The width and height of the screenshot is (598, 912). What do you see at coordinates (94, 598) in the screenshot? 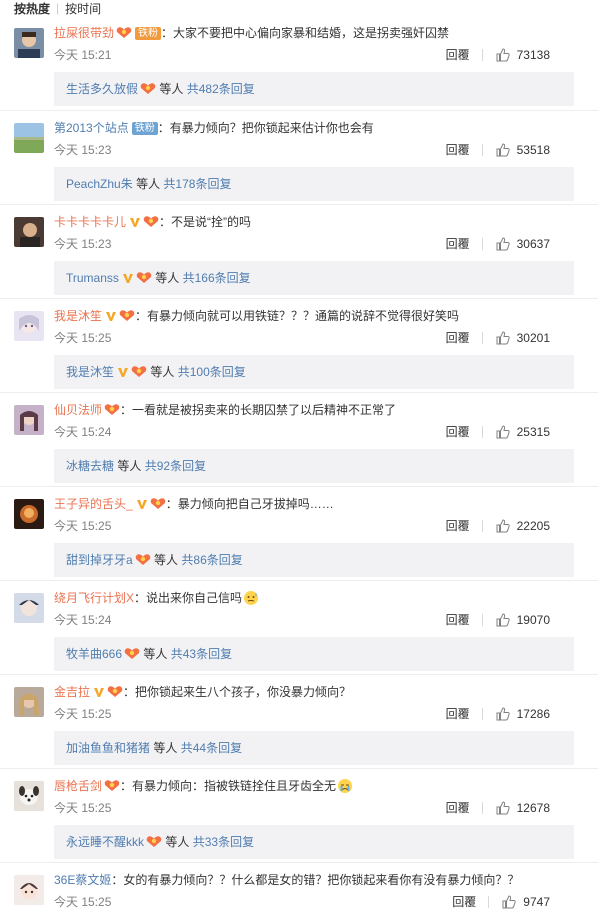
I see `comment-author: 绕月飞行计划X` at bounding box center [94, 598].